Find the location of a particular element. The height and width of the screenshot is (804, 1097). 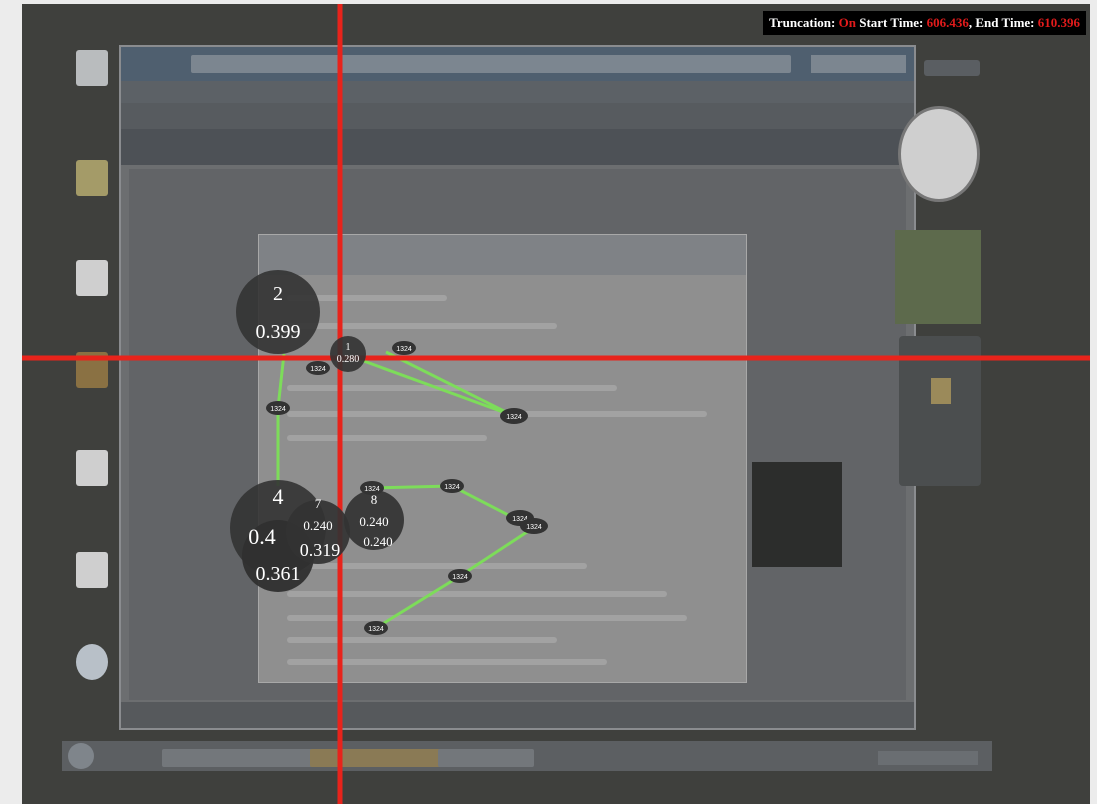

fixation-index: 7 is located at coordinates (318, 503).